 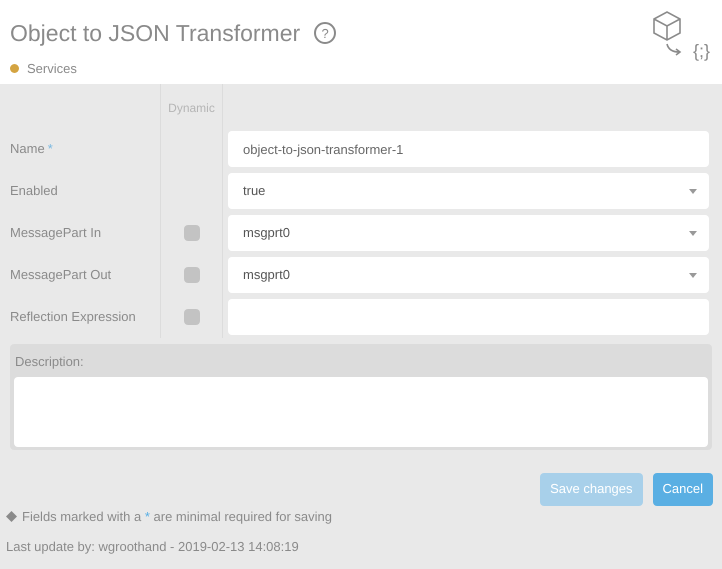 I want to click on field-label: MessagePart Out, so click(x=61, y=275).